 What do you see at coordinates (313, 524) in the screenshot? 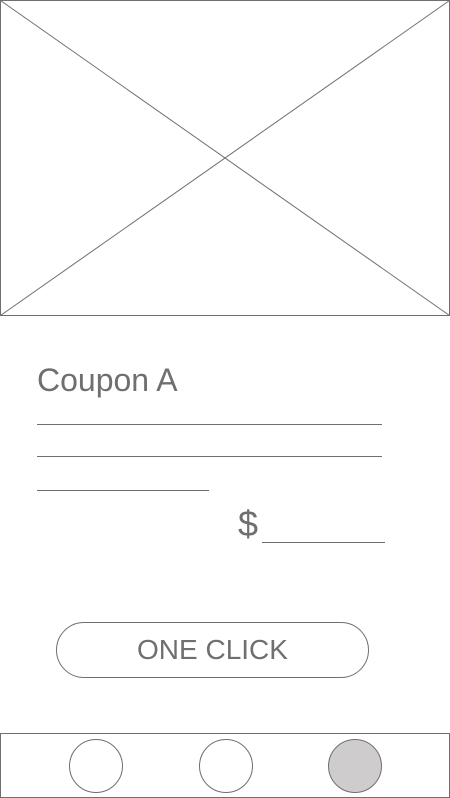
I see `price: $` at bounding box center [313, 524].